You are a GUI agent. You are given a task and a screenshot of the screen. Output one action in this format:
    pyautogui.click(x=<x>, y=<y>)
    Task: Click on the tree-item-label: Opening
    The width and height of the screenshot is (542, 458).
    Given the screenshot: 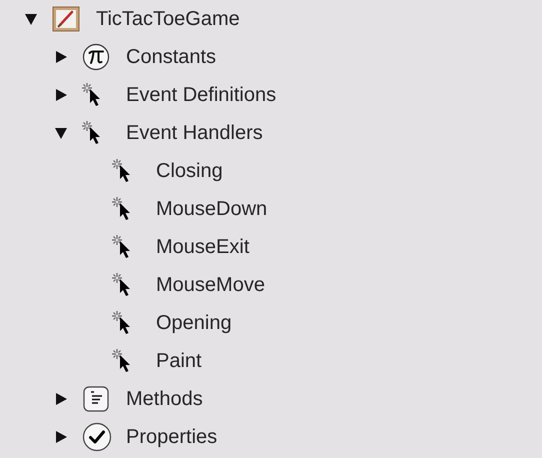 What is the action you would take?
    pyautogui.click(x=194, y=323)
    